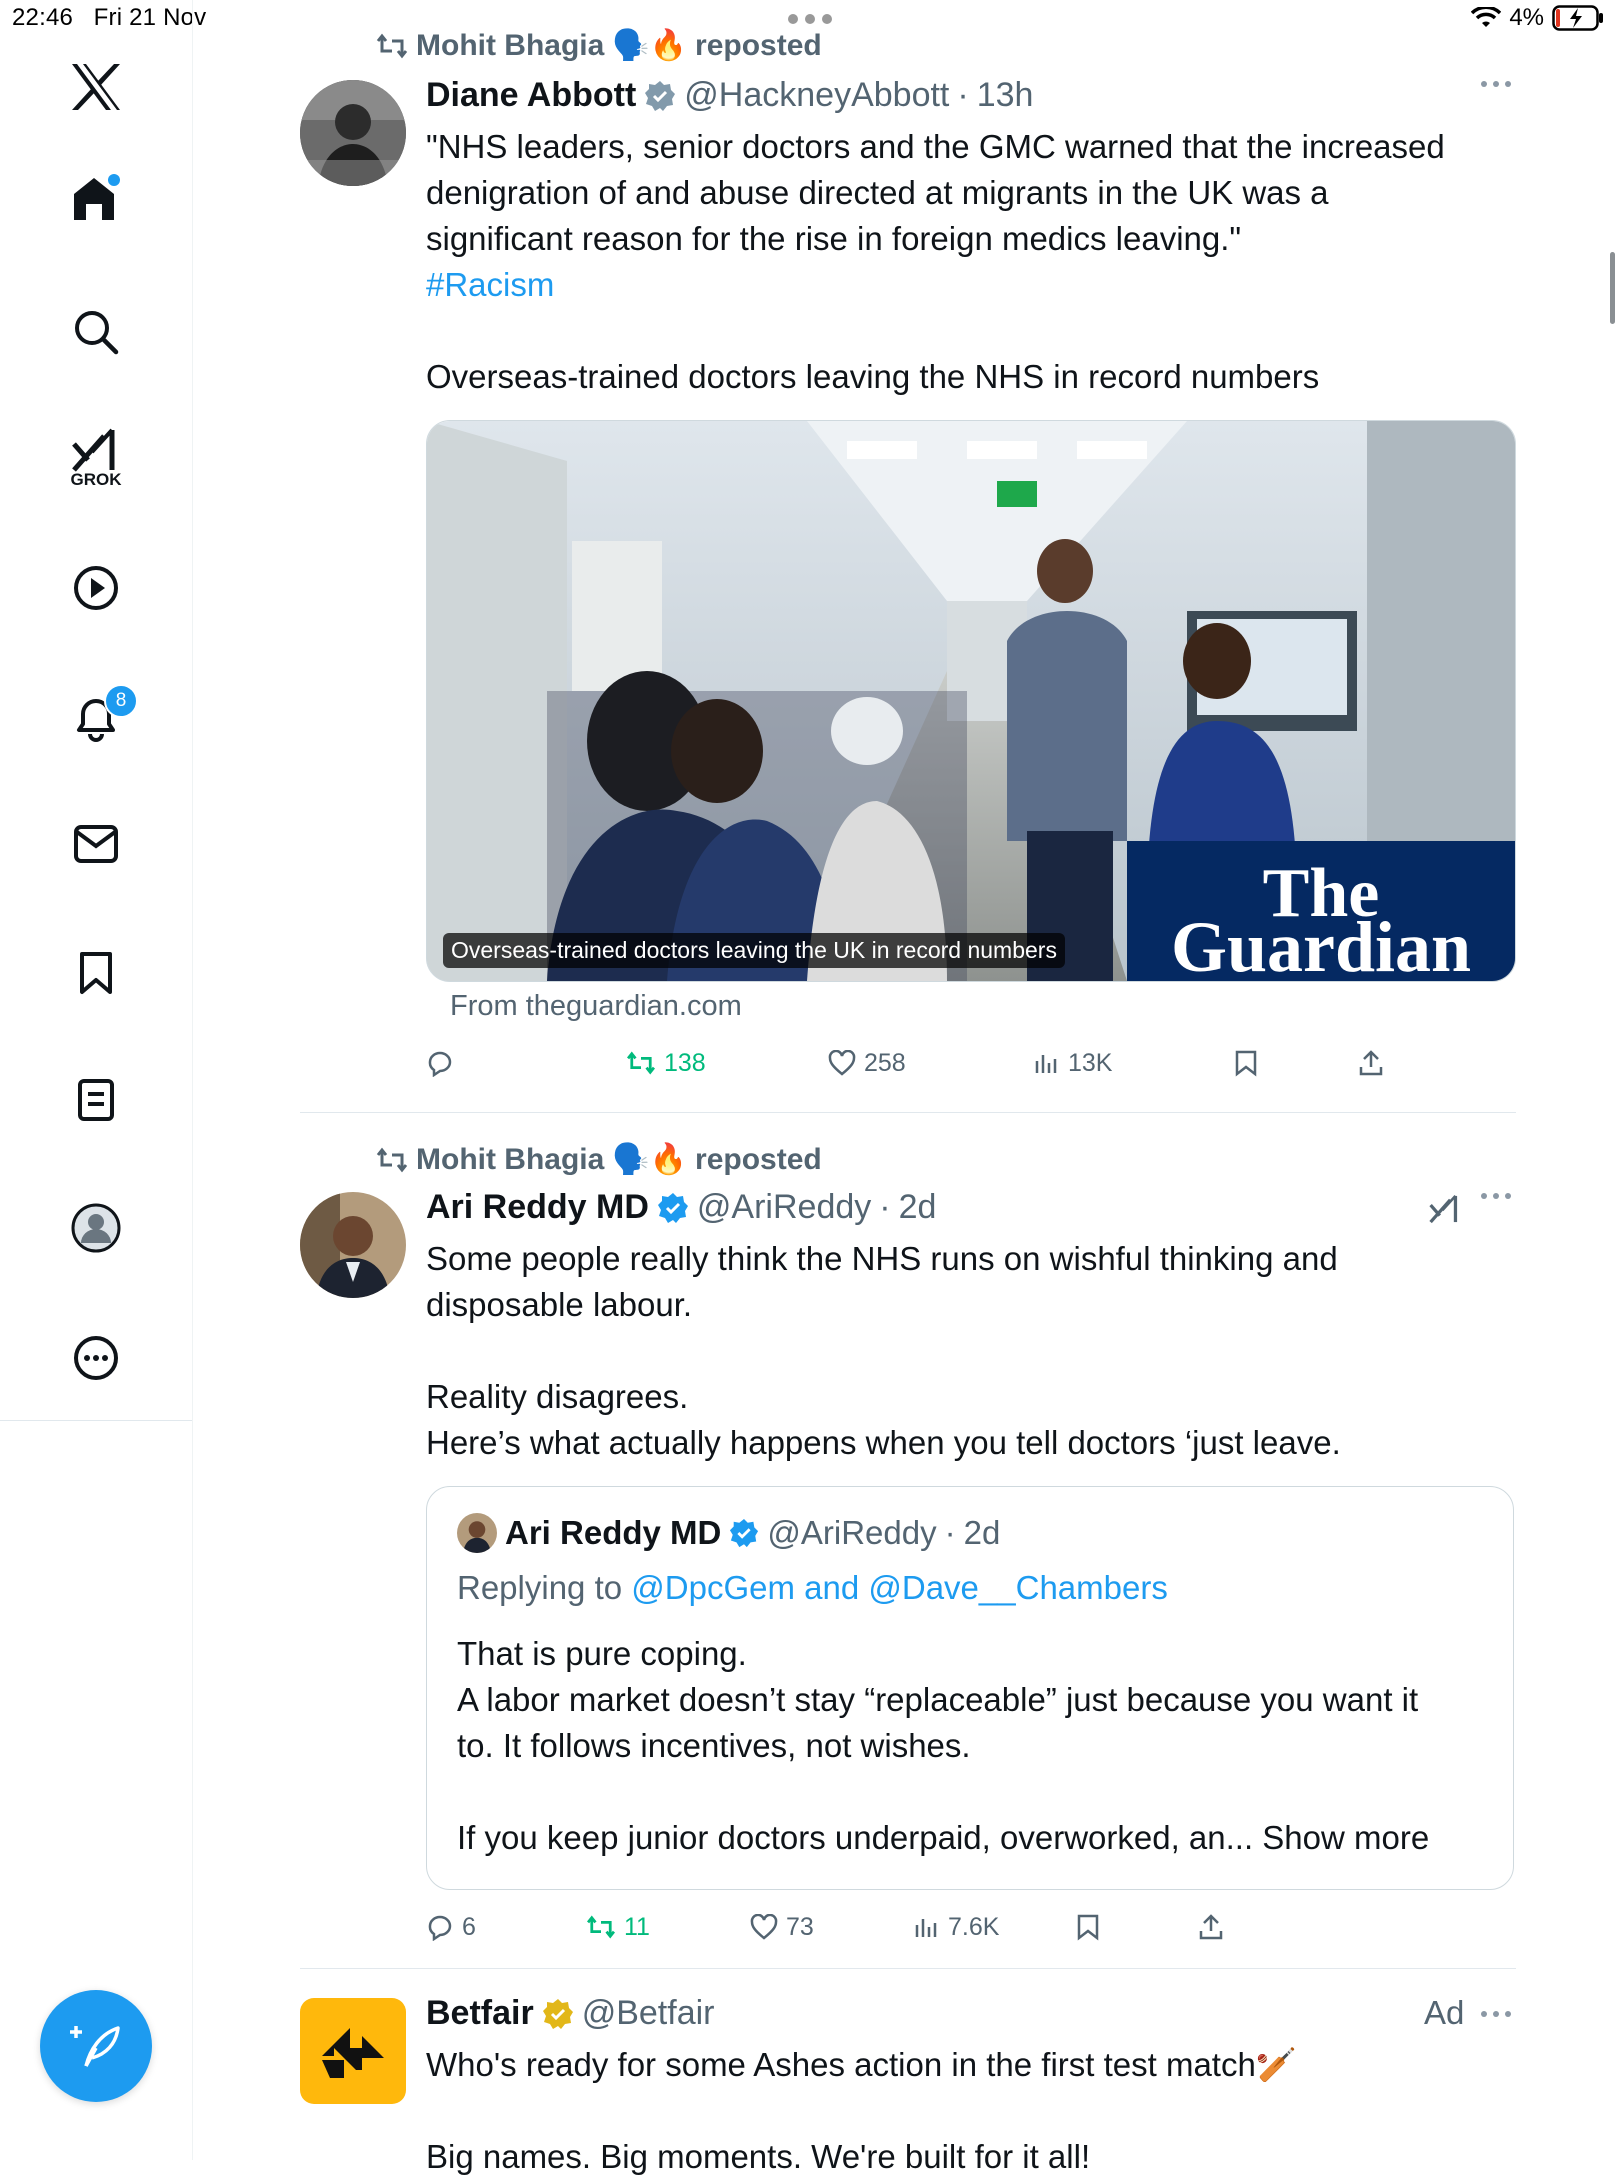 This screenshot has width=1620, height=2180. I want to click on compose-feather-icon, so click(95, 2046).